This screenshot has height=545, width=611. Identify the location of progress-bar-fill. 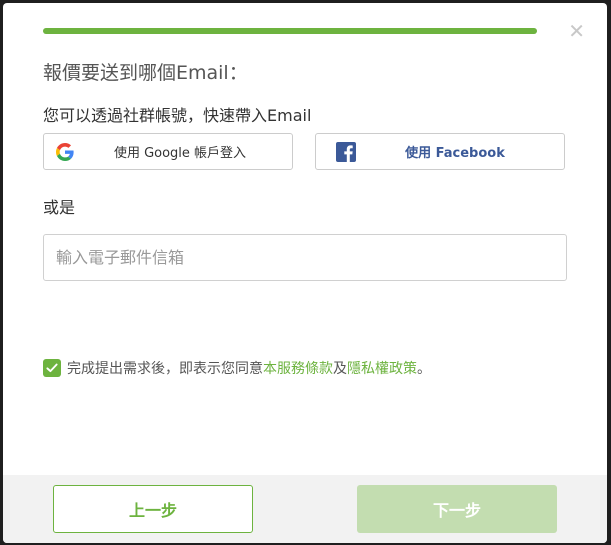
(290, 31).